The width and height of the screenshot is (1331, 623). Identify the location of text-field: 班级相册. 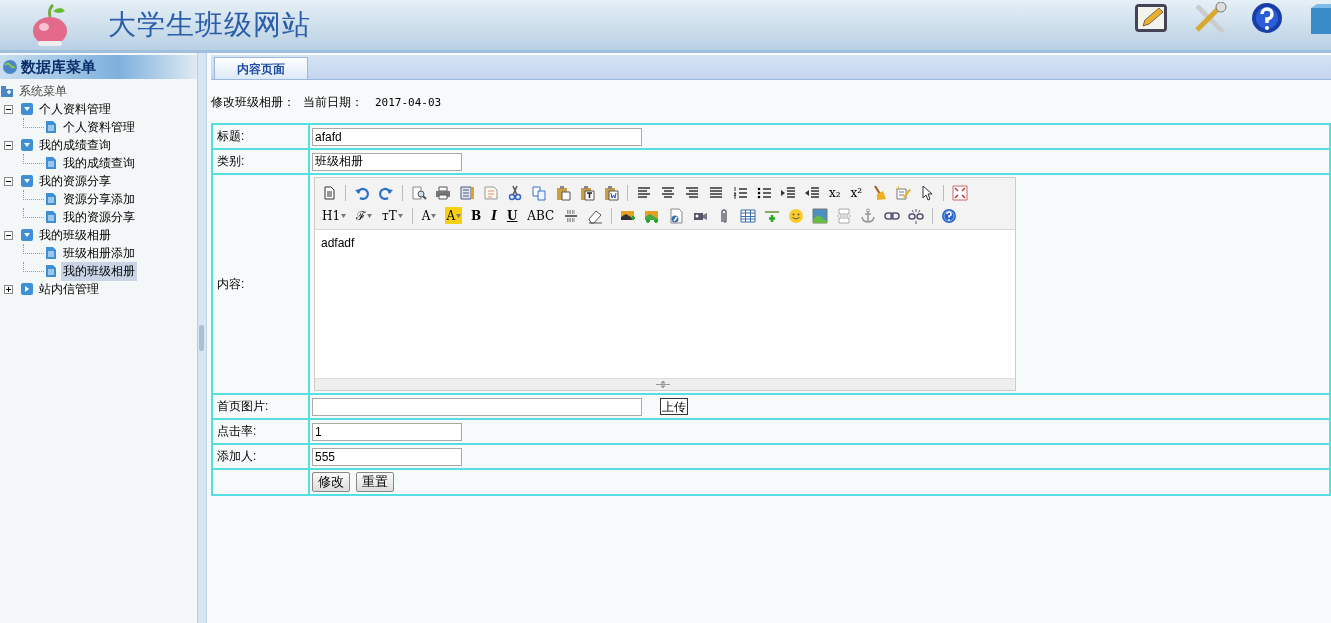
(387, 161).